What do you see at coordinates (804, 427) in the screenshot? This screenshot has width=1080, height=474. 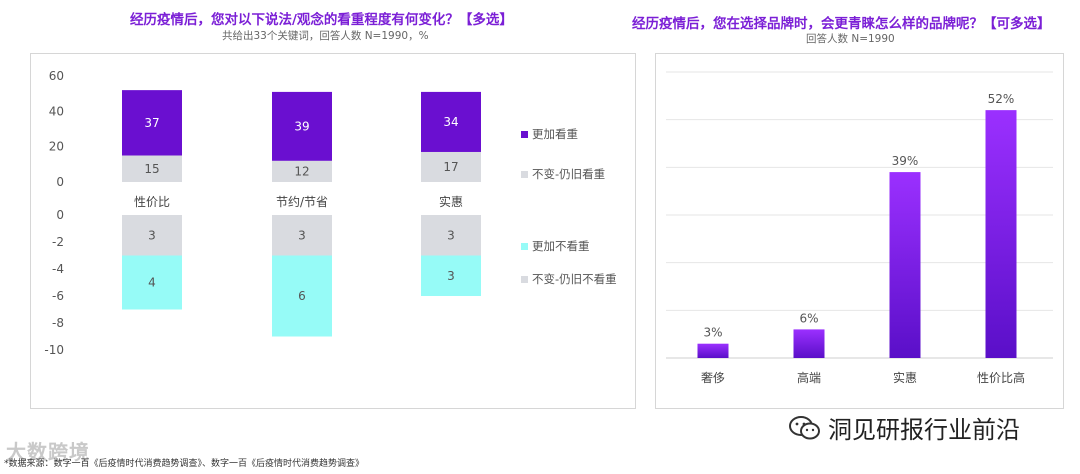 I see `wechat-icon` at bounding box center [804, 427].